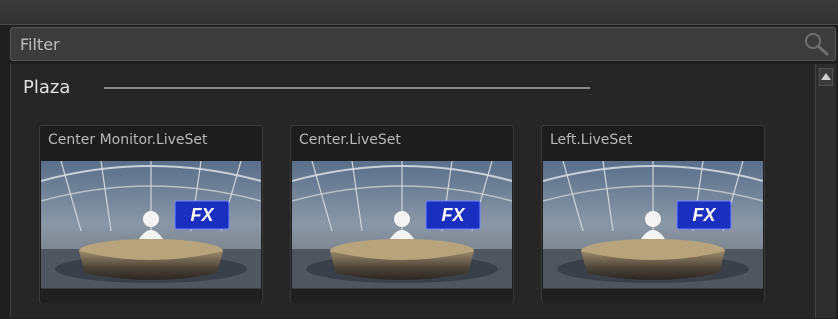  I want to click on search-icon, so click(816, 44).